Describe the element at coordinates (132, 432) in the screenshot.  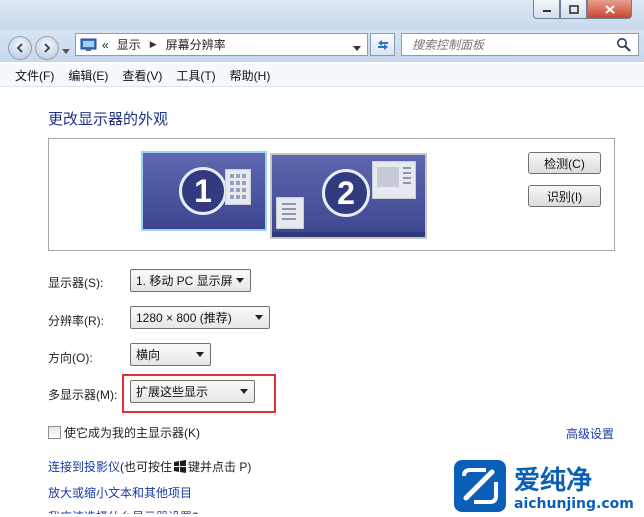
I see `primary-display-label: 使它成为我的主显示器(K)` at that location.